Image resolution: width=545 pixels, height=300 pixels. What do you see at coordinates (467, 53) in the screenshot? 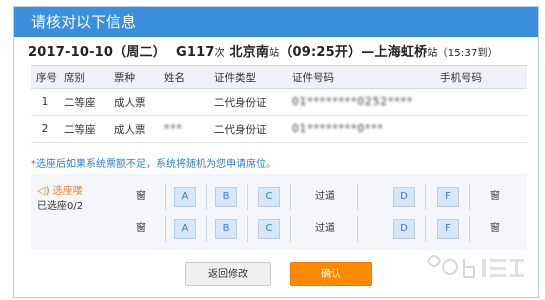
I see `arrive-time: （15:37到）` at bounding box center [467, 53].